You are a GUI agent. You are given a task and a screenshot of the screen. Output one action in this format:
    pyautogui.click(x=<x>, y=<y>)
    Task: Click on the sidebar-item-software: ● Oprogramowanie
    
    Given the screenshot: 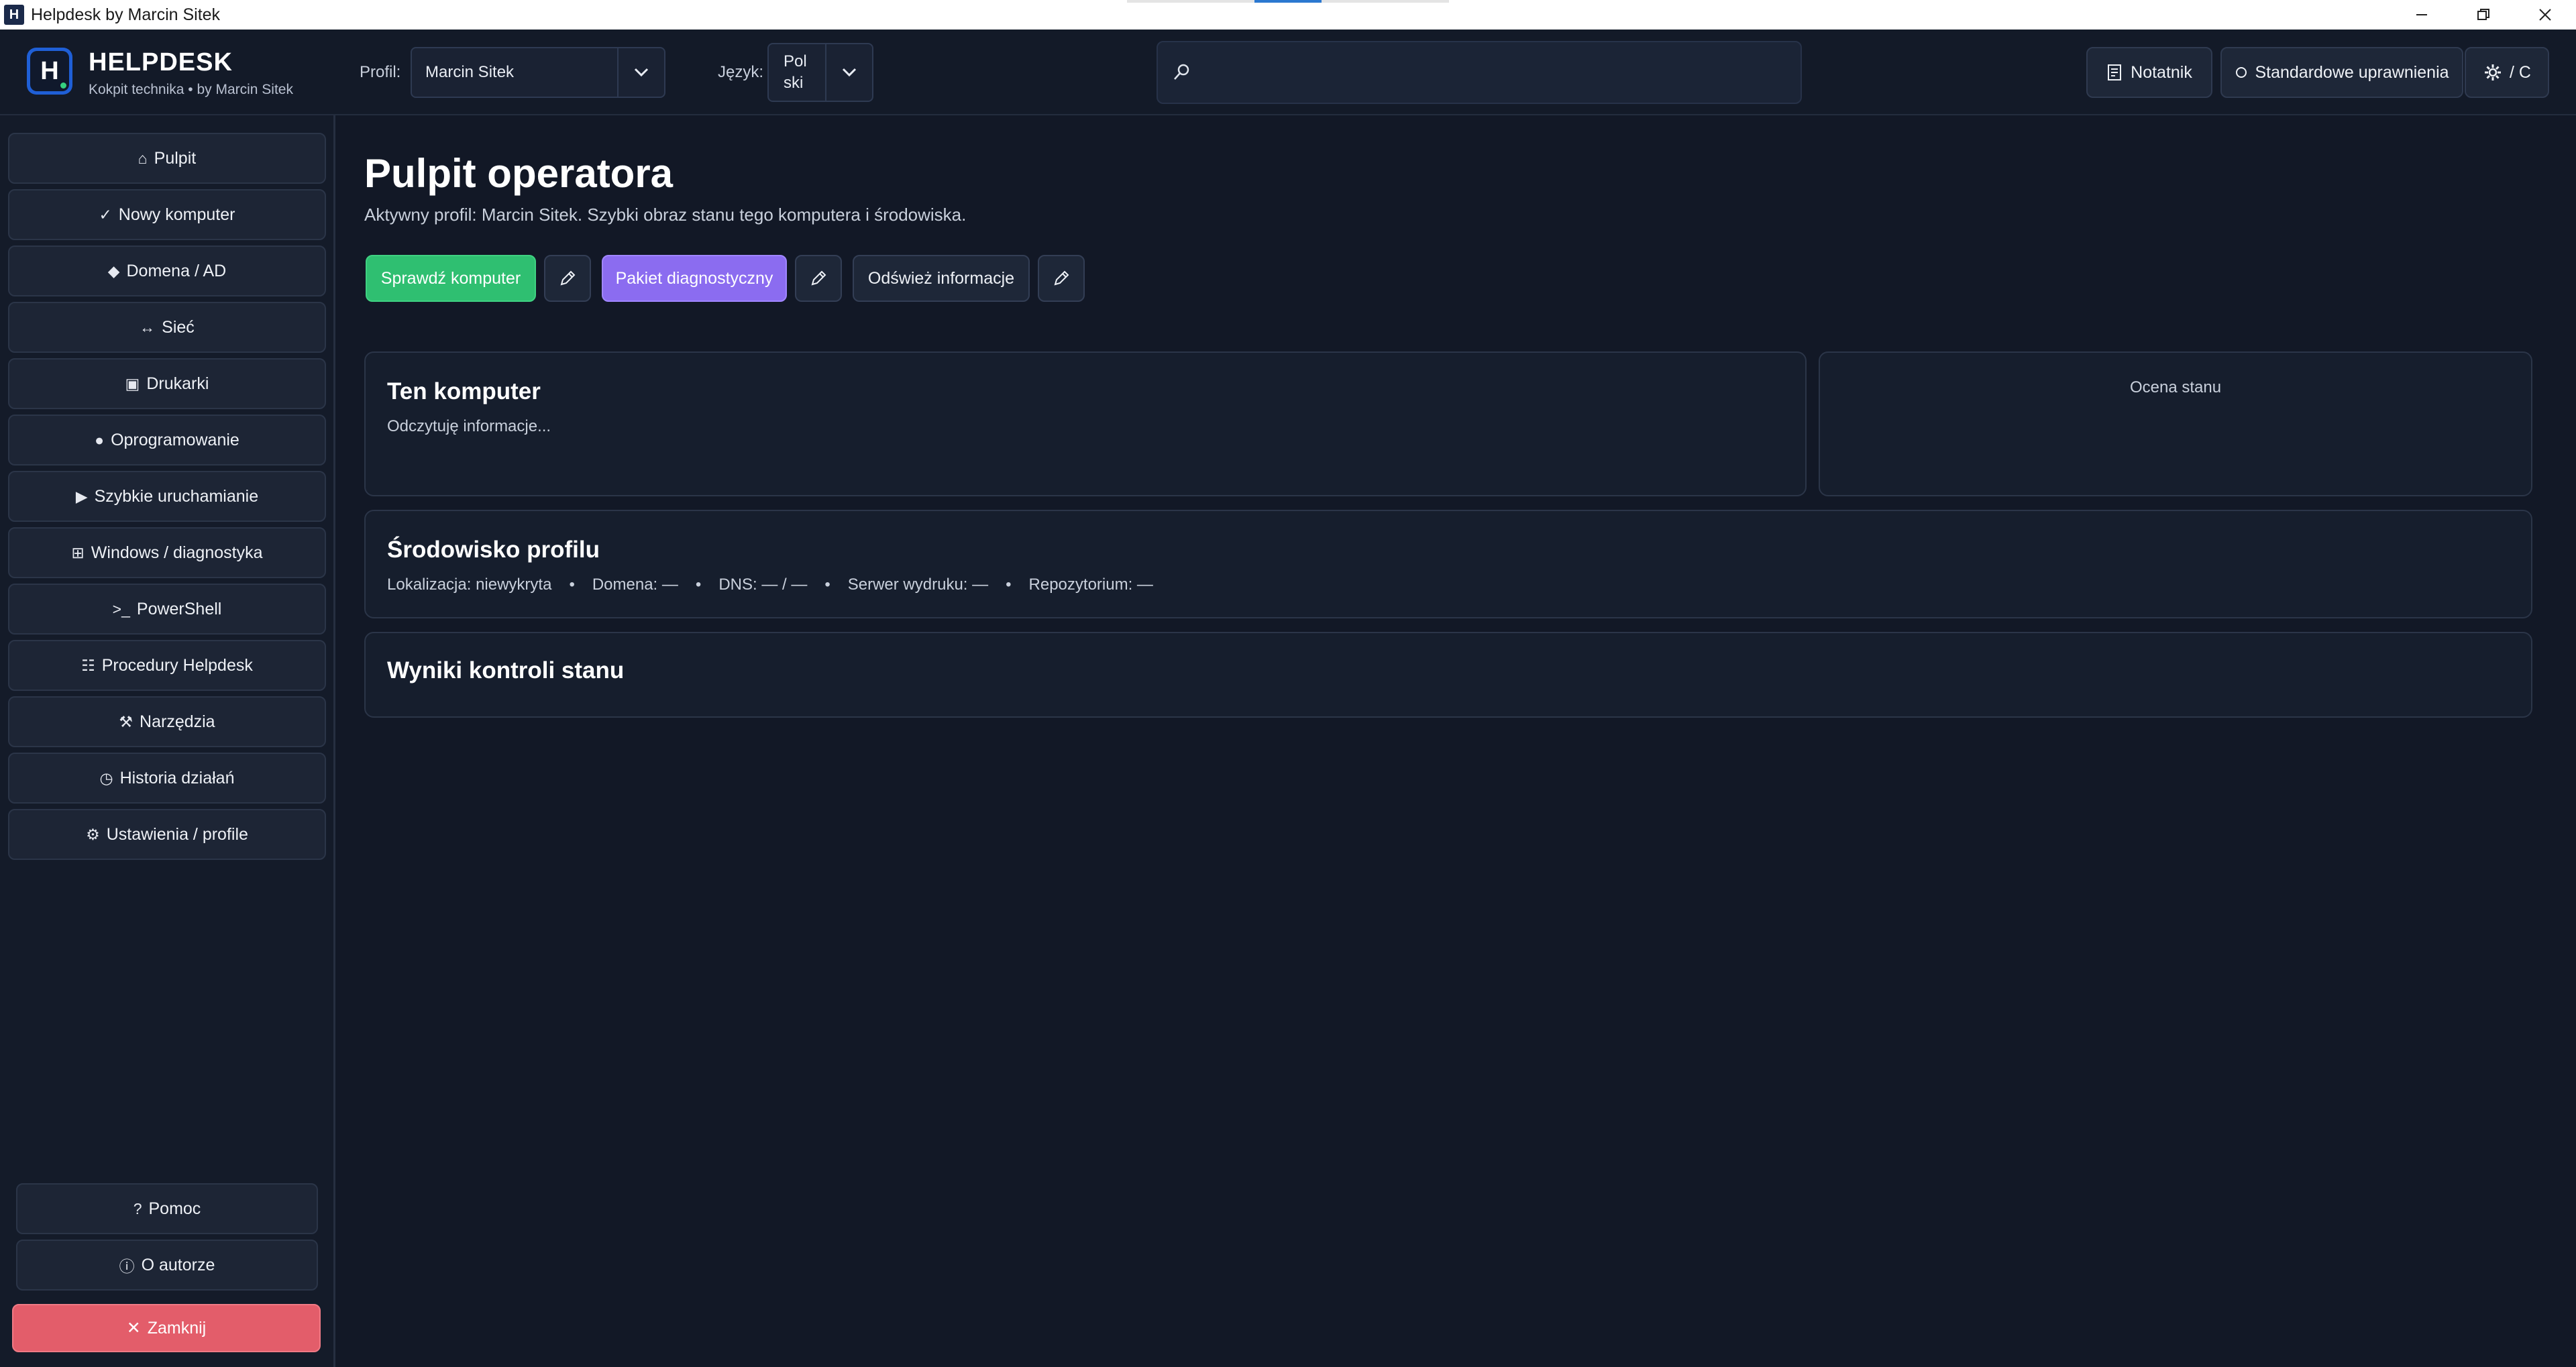 What is the action you would take?
    pyautogui.click(x=167, y=441)
    